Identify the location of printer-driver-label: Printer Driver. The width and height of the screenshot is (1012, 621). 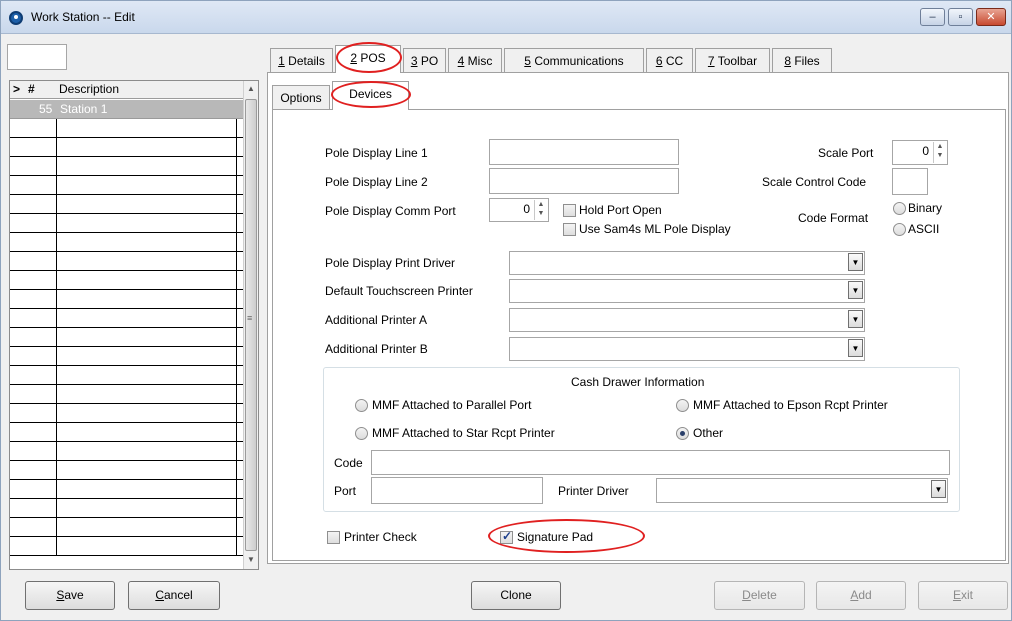
(593, 491).